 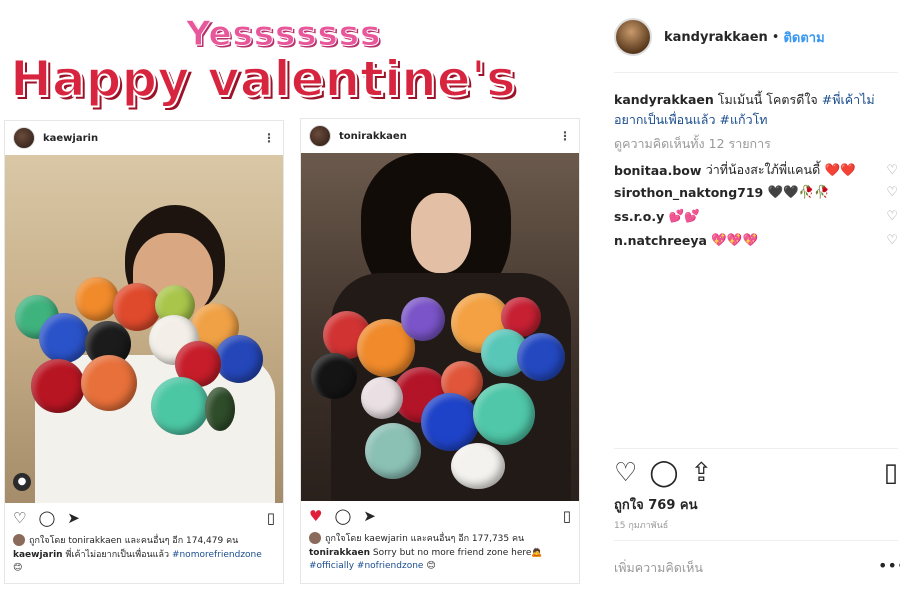 What do you see at coordinates (716, 37) in the screenshot?
I see `post-username-link: kandyrakkaen` at bounding box center [716, 37].